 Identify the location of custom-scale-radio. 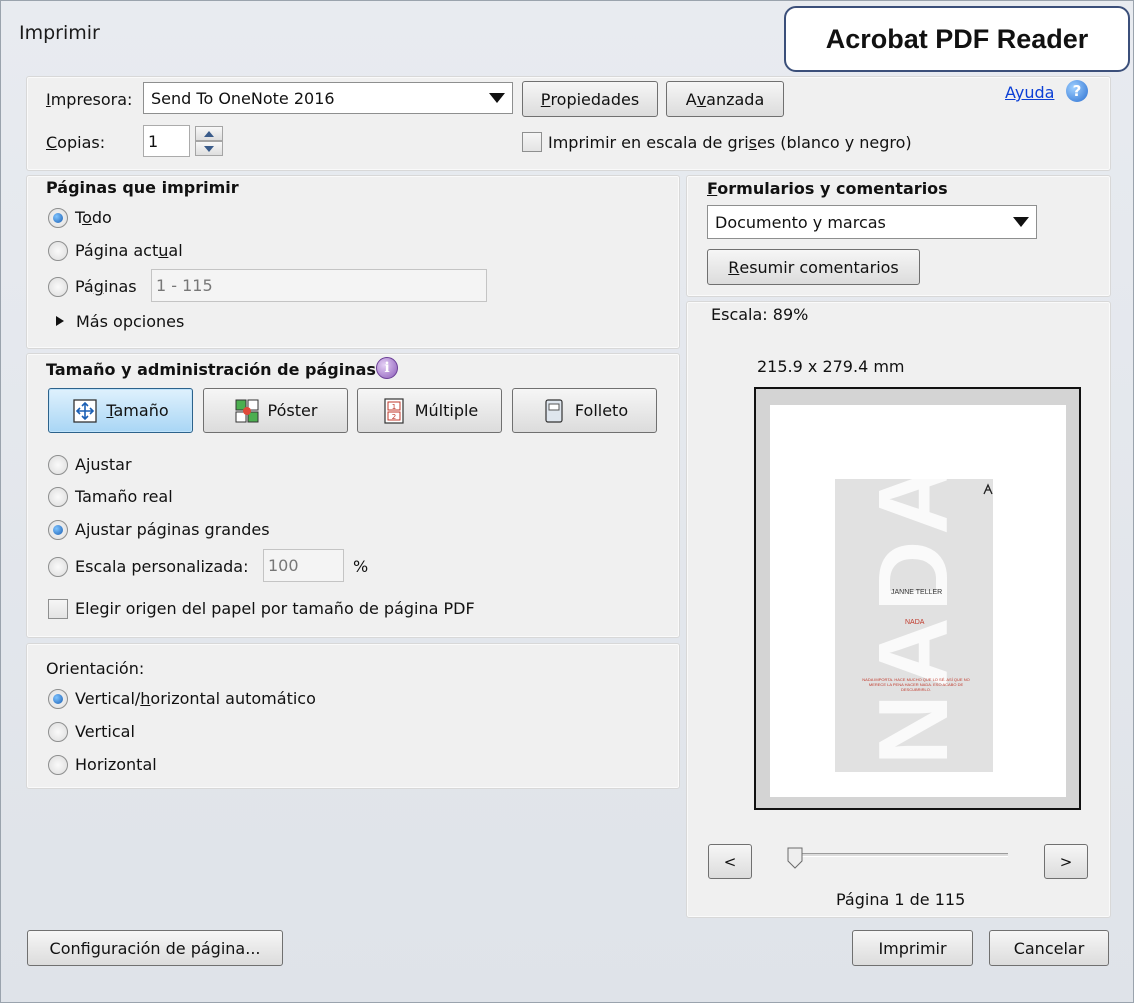
(58, 567).